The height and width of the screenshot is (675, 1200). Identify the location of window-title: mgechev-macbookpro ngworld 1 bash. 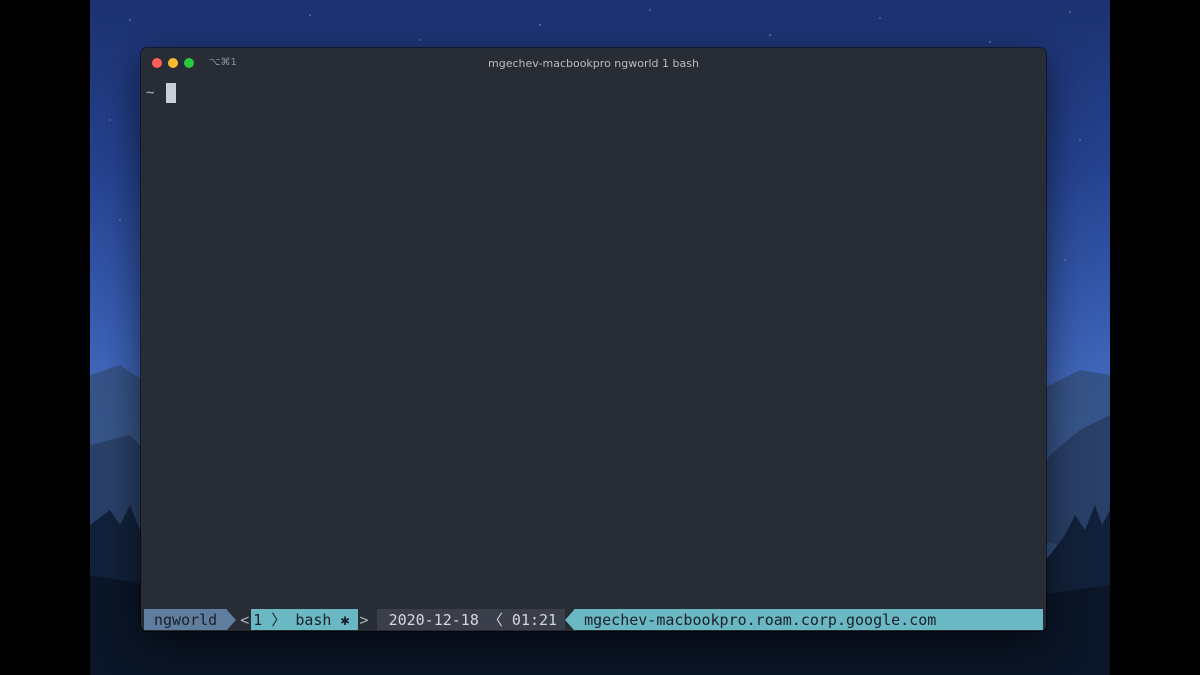
(593, 63).